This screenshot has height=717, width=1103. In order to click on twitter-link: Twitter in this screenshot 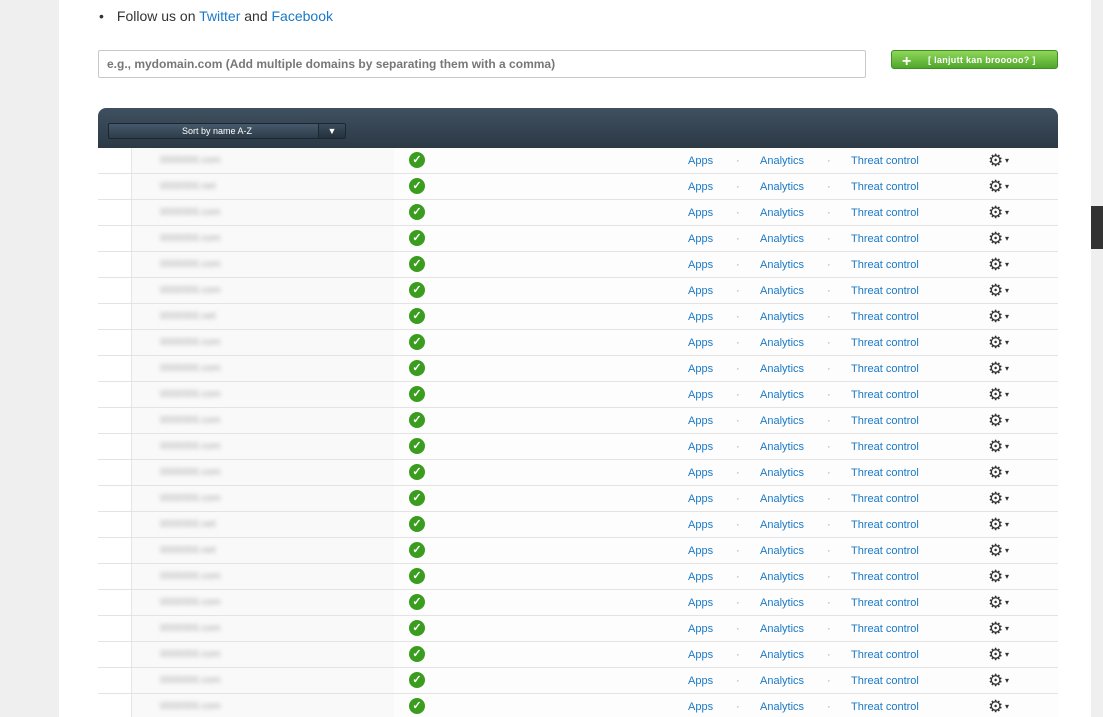, I will do `click(219, 16)`.